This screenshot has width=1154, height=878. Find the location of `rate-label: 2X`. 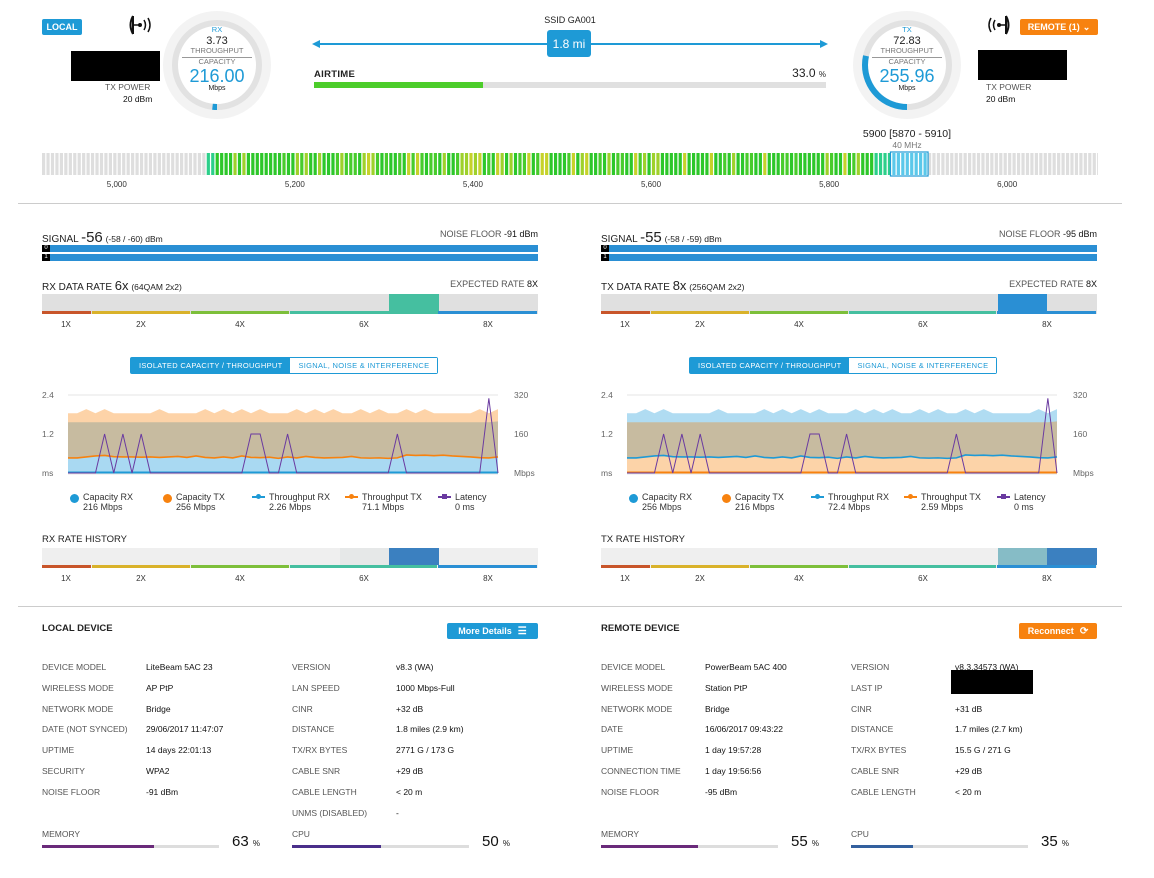

rate-label: 2X is located at coordinates (700, 578).